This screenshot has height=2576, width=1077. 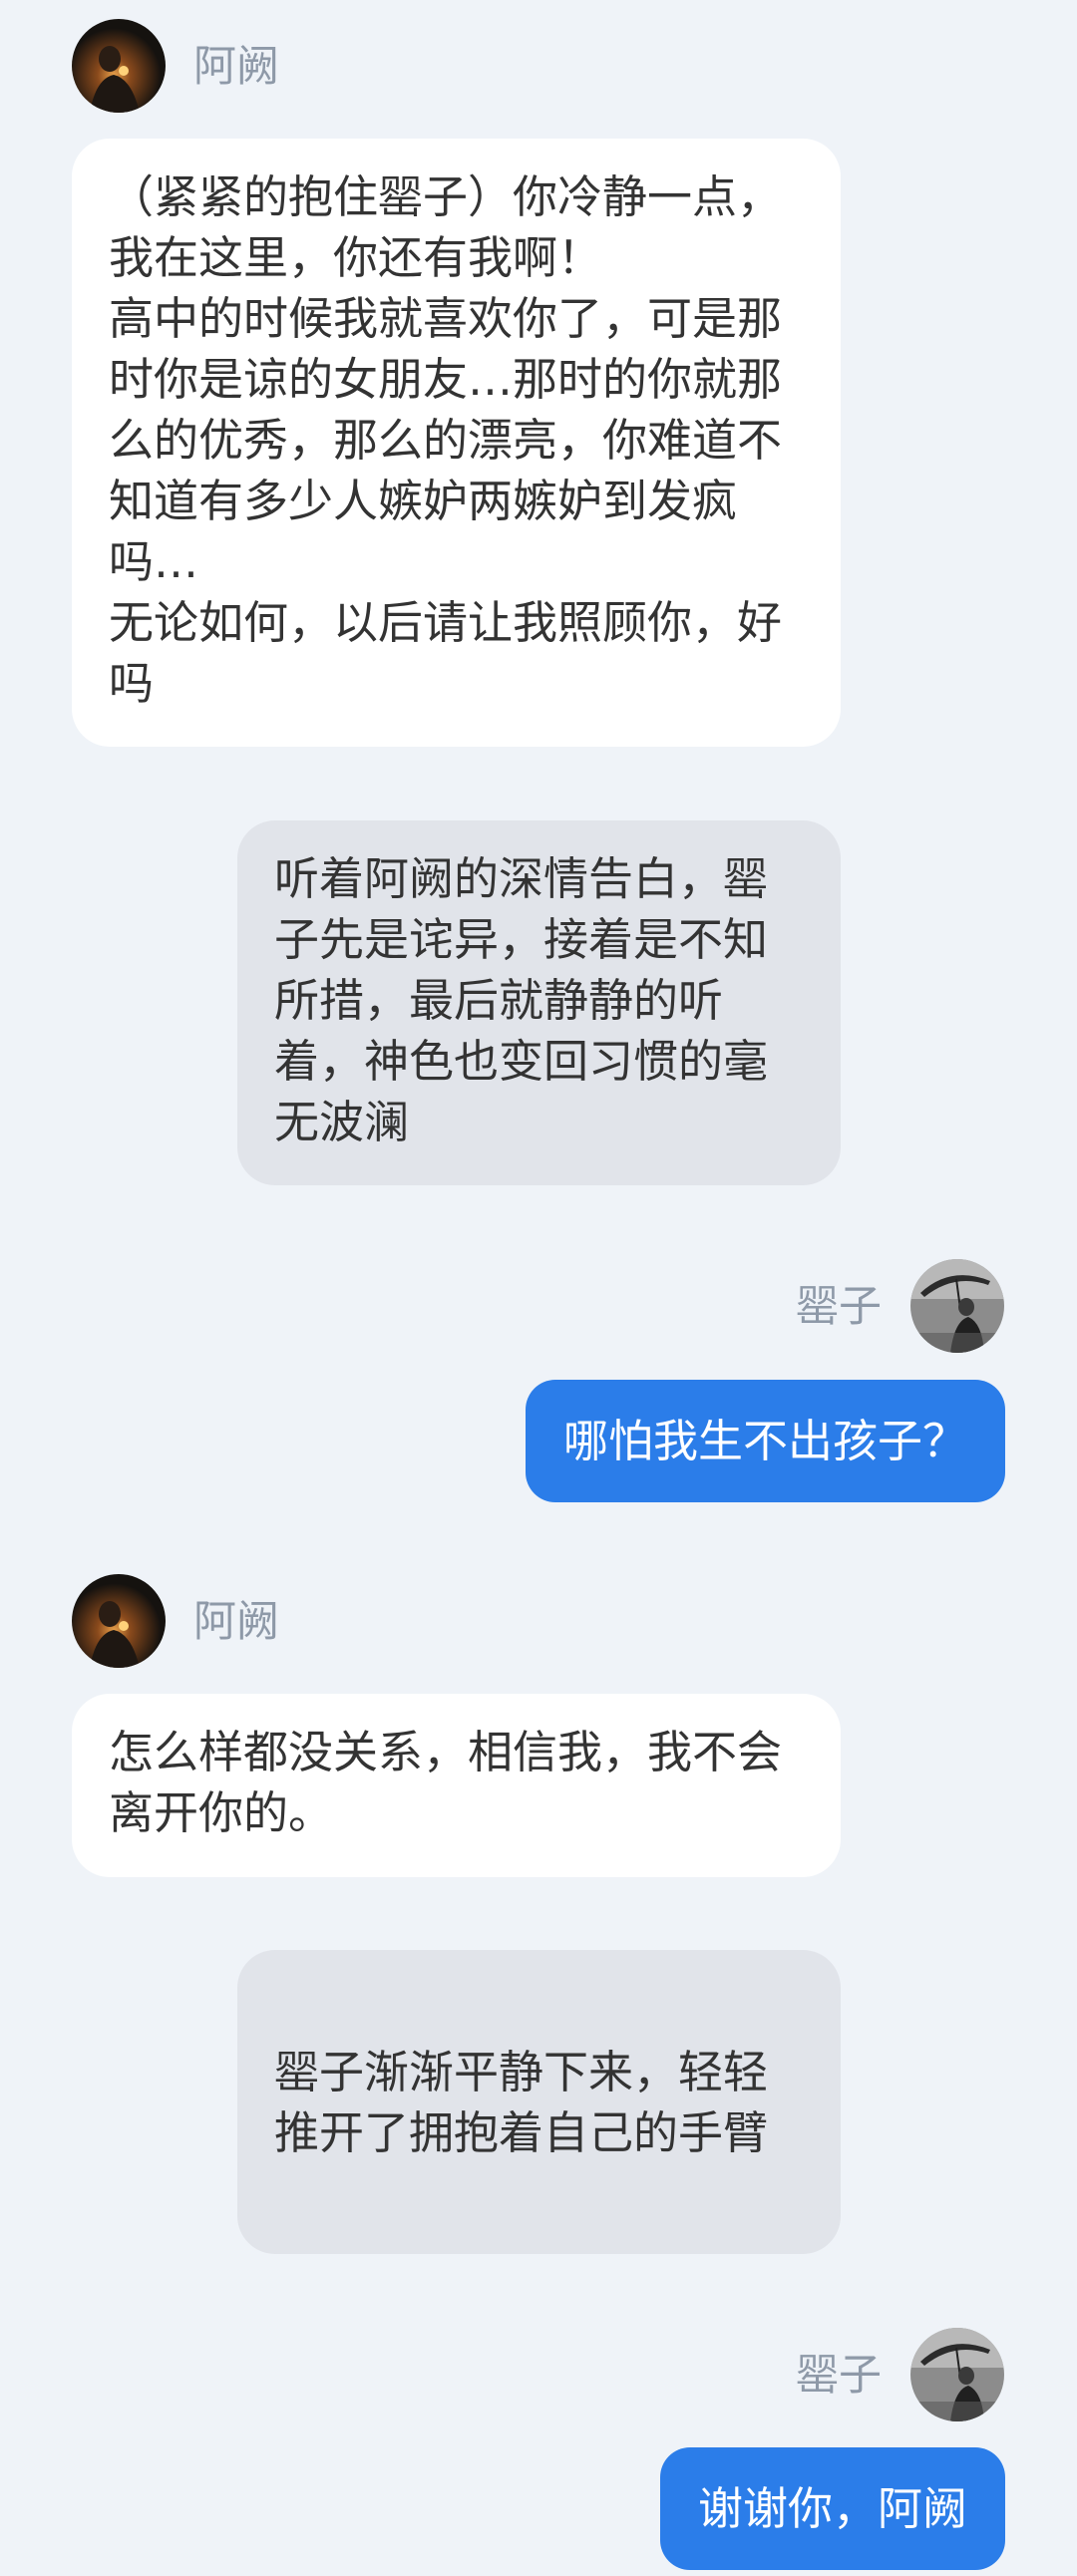 I want to click on message-bubble-right: 谢谢你，阿阙, so click(x=832, y=2508).